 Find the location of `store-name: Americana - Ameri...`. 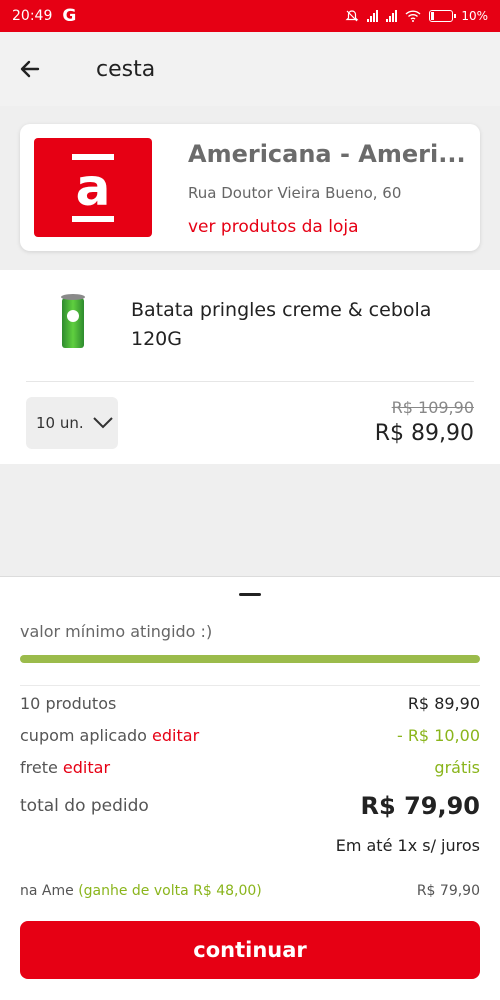

store-name: Americana - Ameri... is located at coordinates (327, 154).